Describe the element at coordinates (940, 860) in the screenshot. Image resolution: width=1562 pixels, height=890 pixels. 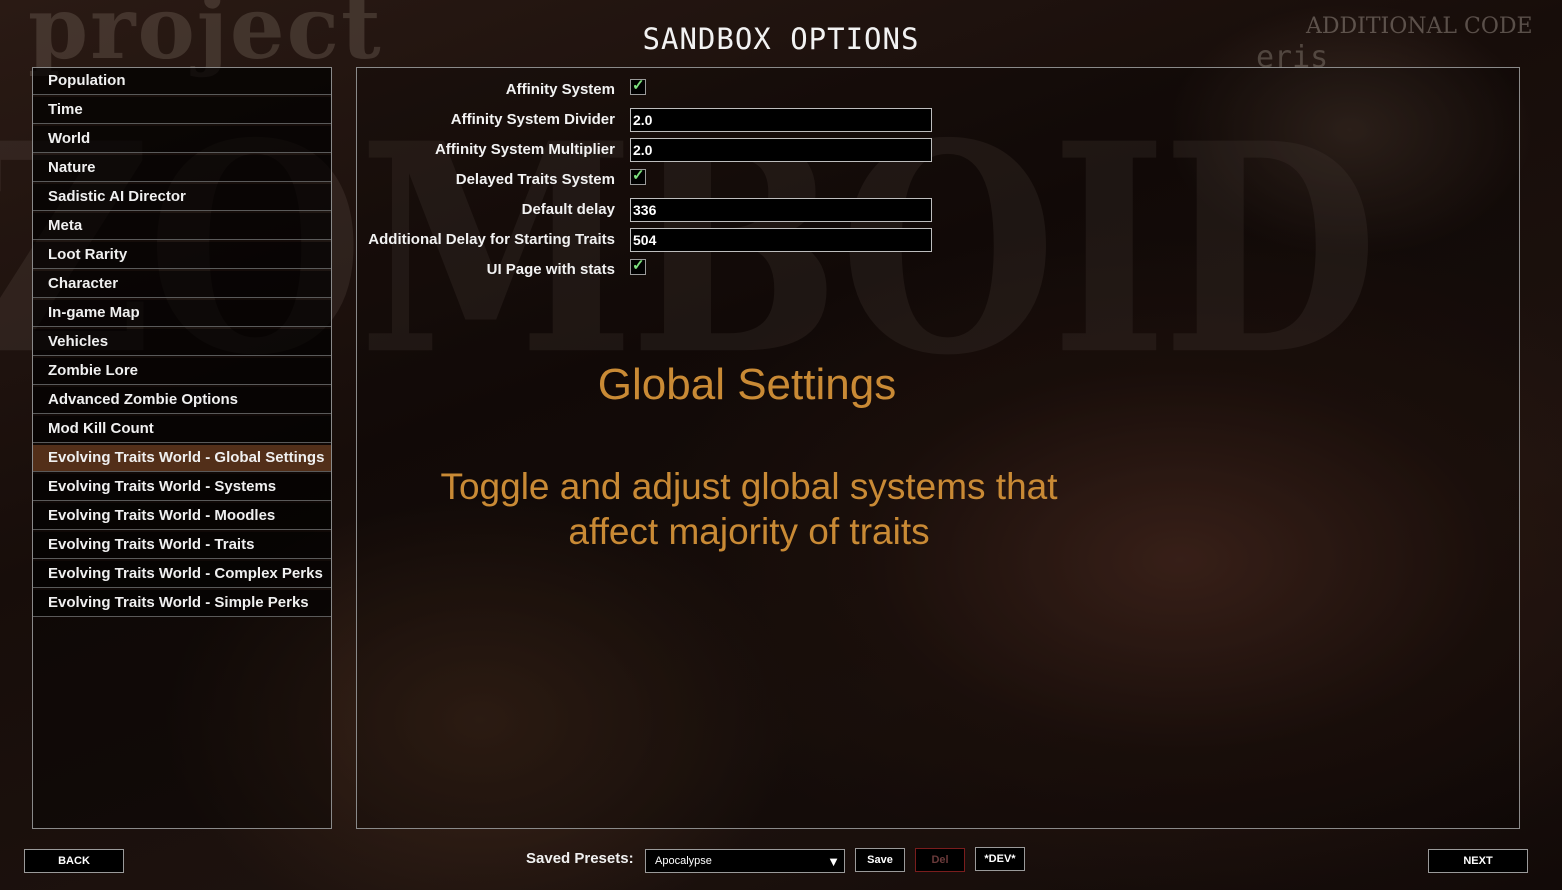
I see `delete-preset-button: Del` at that location.